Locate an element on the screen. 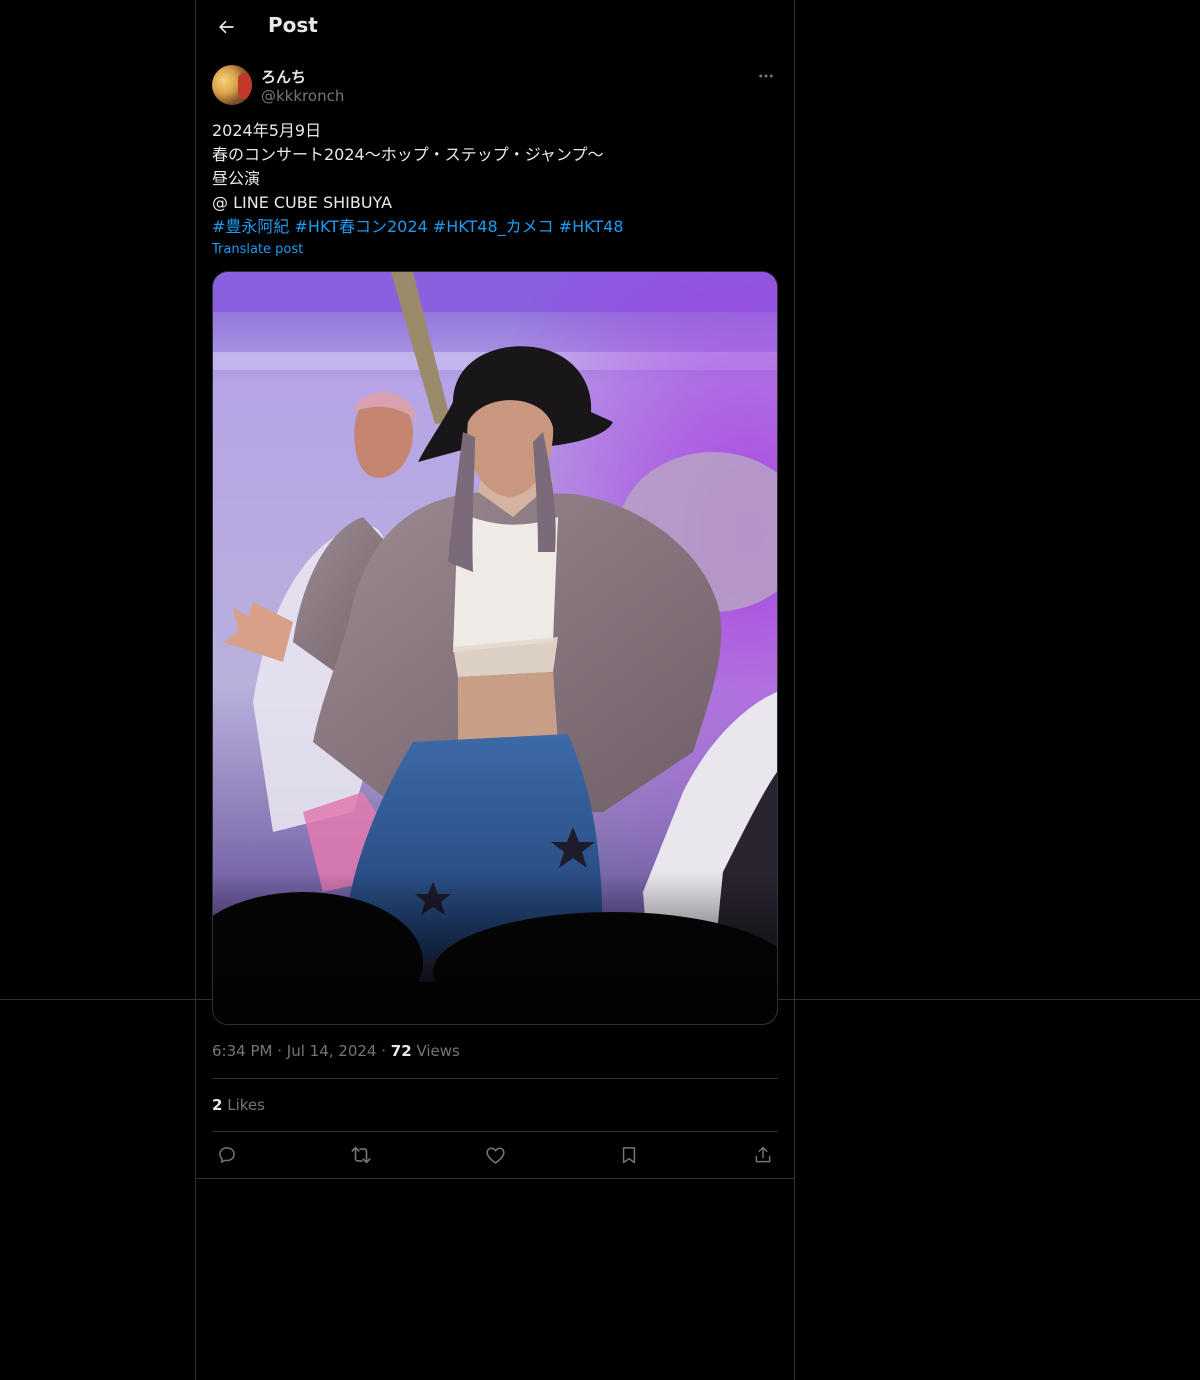 Image resolution: width=1200 pixels, height=1380 pixels. page-title: Post is located at coordinates (293, 25).